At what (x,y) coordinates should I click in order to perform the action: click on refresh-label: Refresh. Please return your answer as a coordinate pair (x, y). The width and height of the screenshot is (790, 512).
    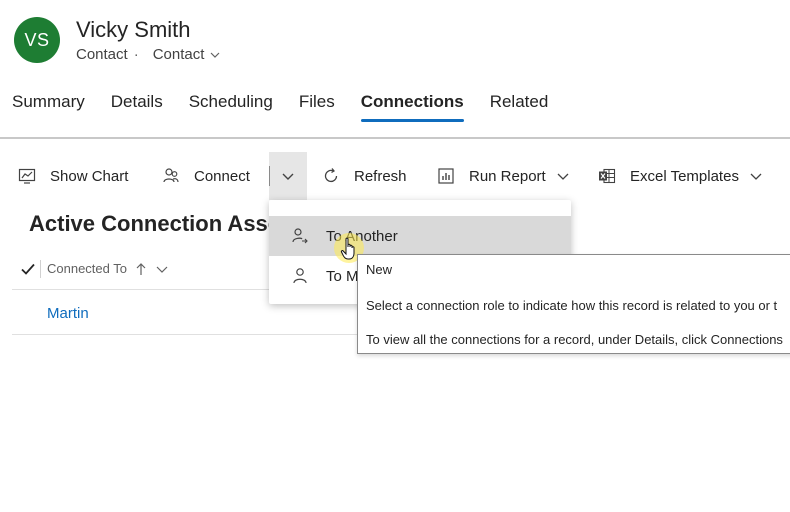
    Looking at the image, I should click on (380, 176).